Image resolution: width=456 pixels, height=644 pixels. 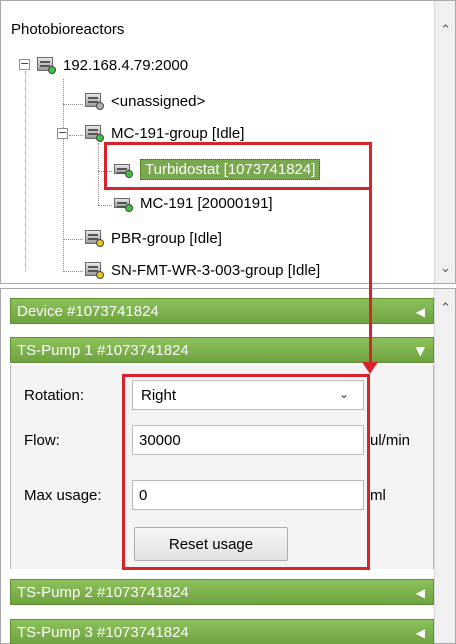 What do you see at coordinates (378, 495) in the screenshot?
I see `max-usage-unit: ml` at bounding box center [378, 495].